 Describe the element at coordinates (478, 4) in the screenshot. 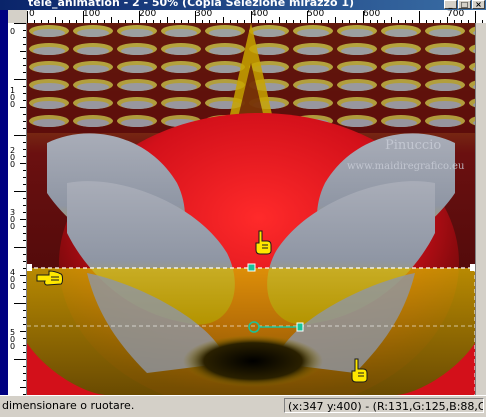

I see `close-button: ×` at that location.